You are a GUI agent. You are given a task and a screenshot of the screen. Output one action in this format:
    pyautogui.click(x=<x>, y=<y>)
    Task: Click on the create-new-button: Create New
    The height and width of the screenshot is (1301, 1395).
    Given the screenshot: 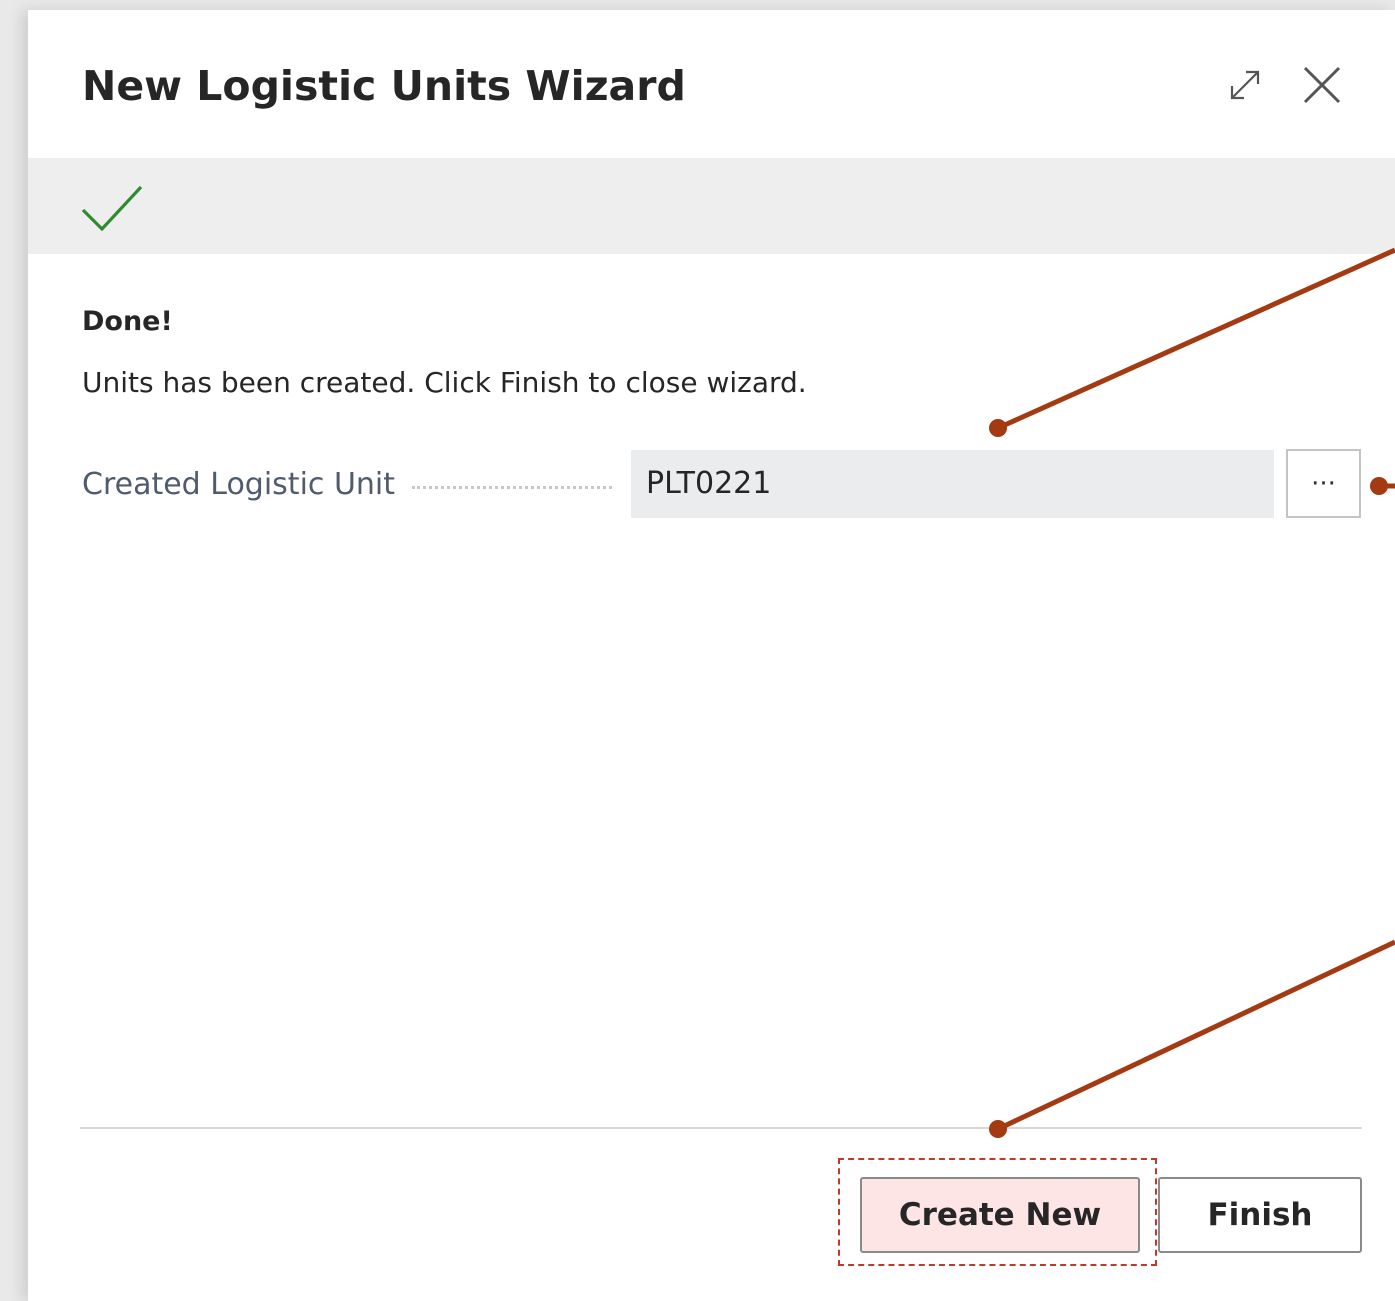 What is the action you would take?
    pyautogui.click(x=1000, y=1215)
    